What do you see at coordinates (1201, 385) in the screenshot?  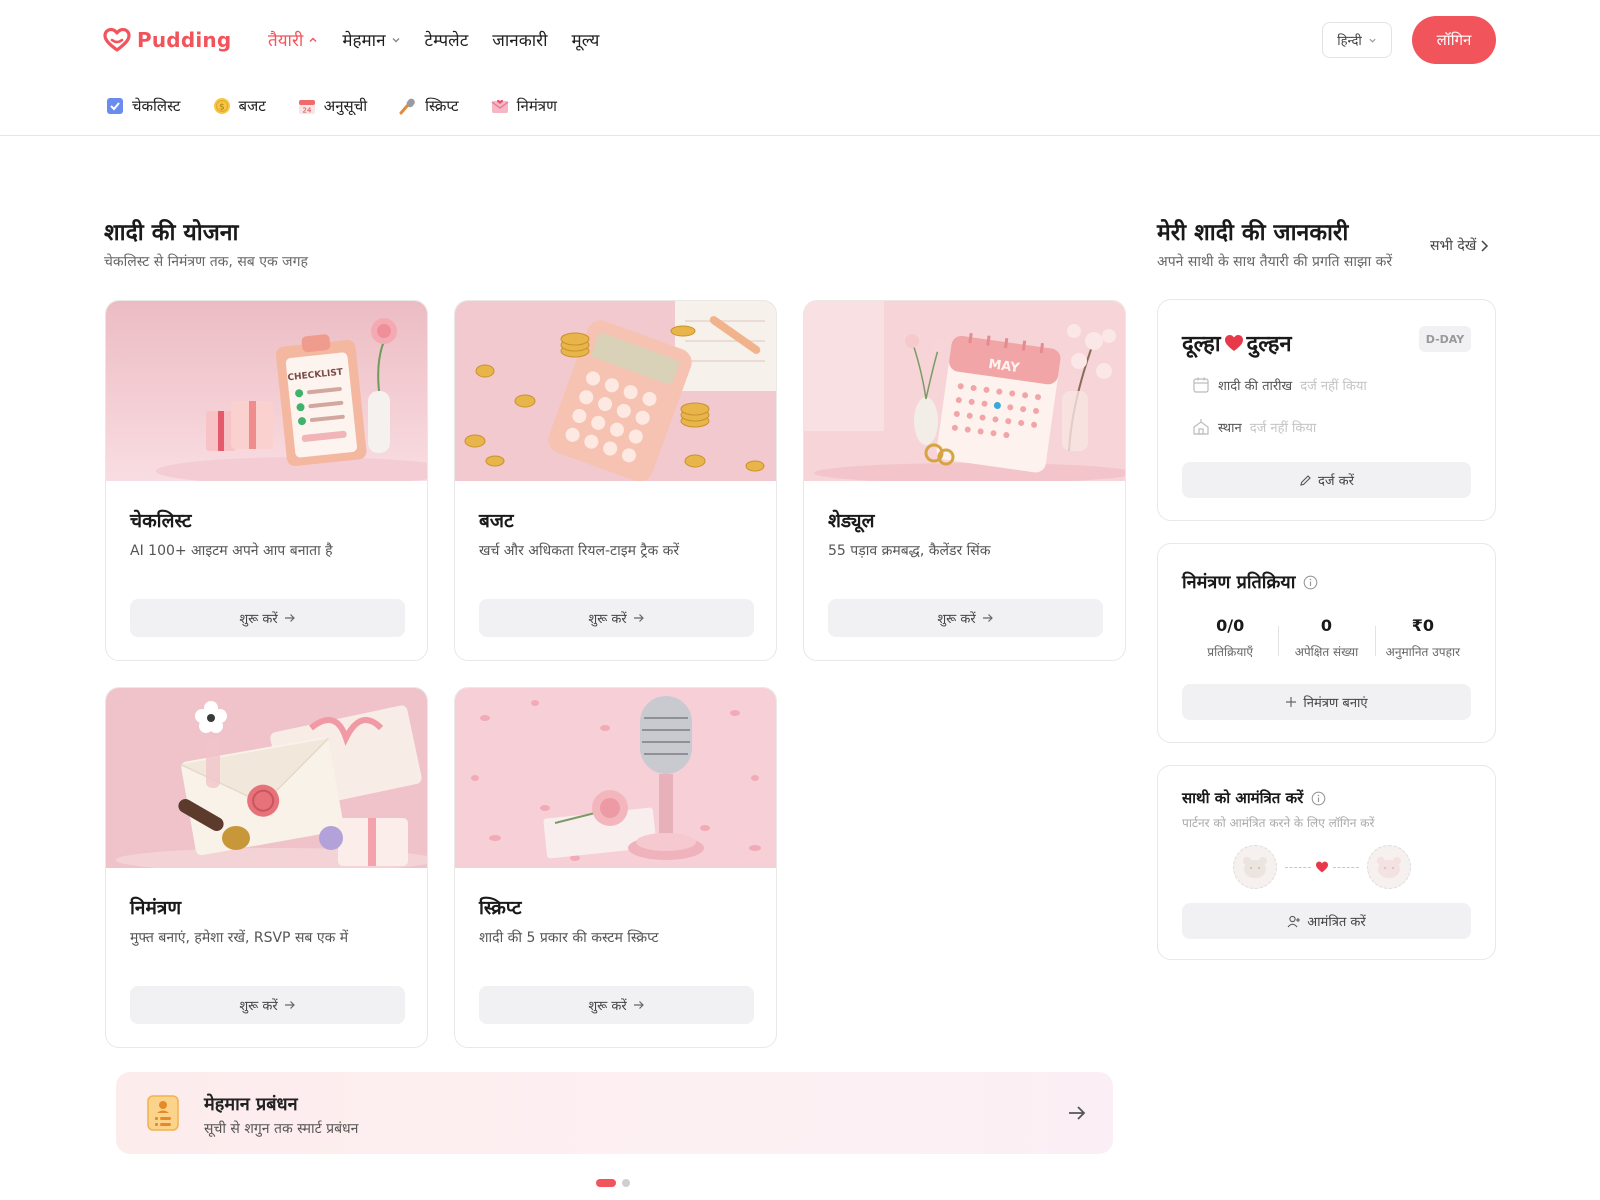 I see `calendar-icon` at bounding box center [1201, 385].